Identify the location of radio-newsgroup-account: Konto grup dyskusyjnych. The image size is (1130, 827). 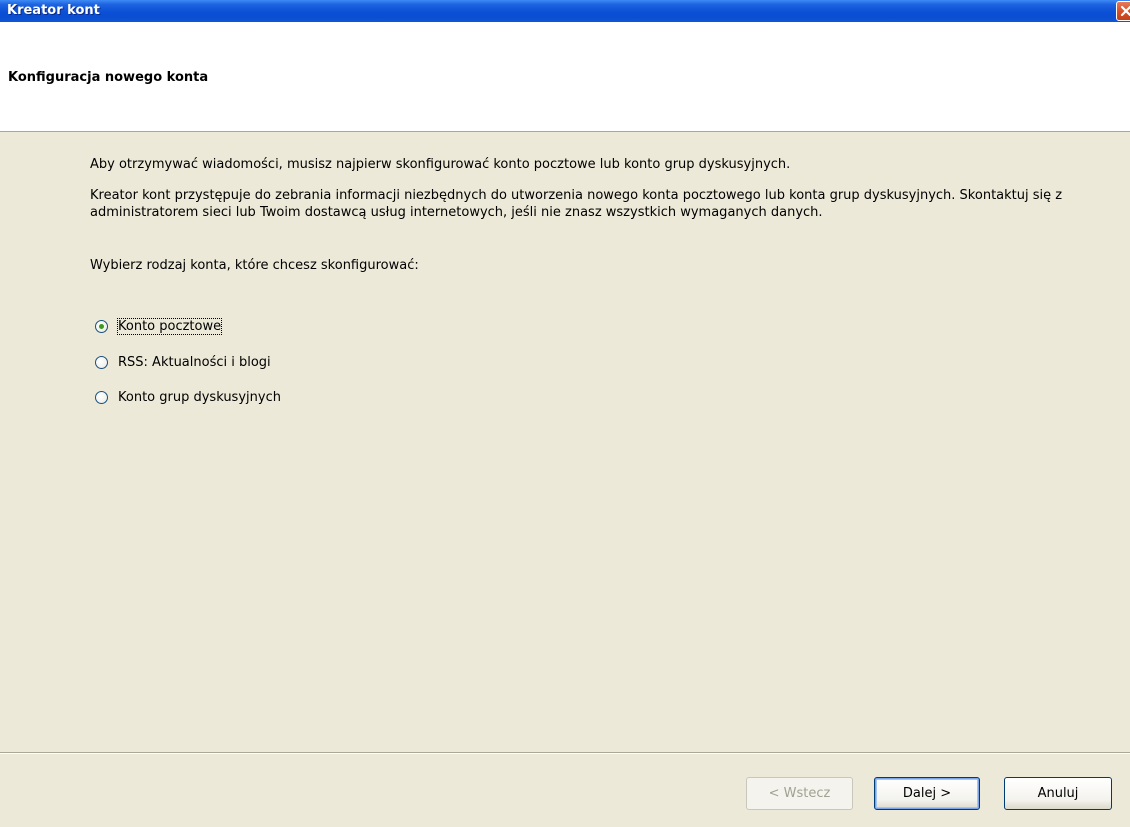
(188, 397).